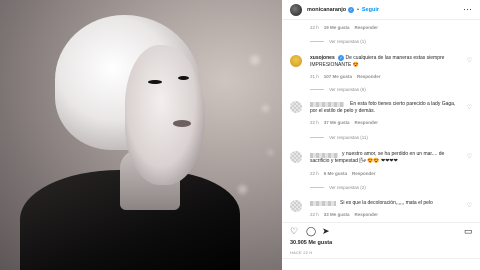 This screenshot has height=270, width=480. Describe the element at coordinates (370, 10) in the screenshot. I see `follow-button: Seguir` at that location.